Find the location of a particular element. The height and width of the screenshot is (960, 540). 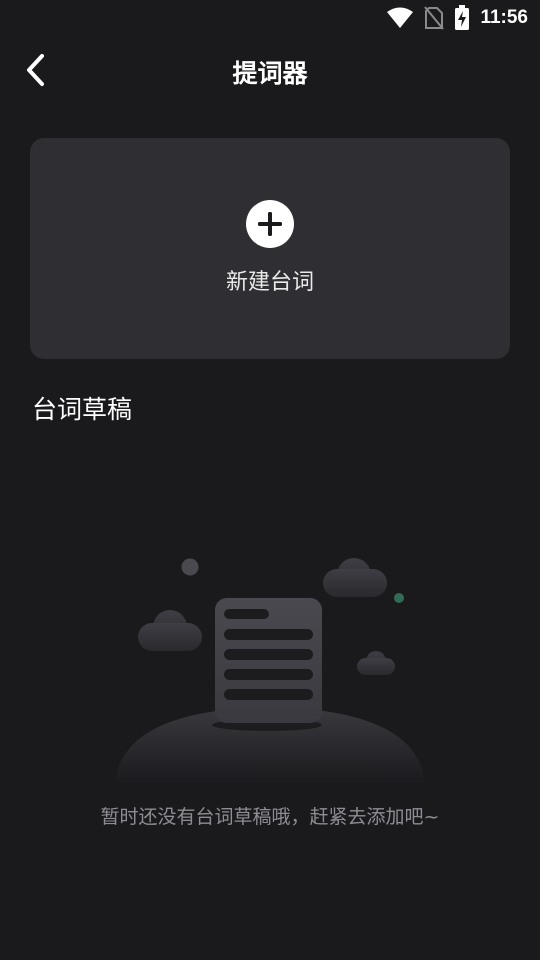

empty-state-message: 暂时还没有台词草稿哦，赶紧去添加吧~ is located at coordinates (270, 817).